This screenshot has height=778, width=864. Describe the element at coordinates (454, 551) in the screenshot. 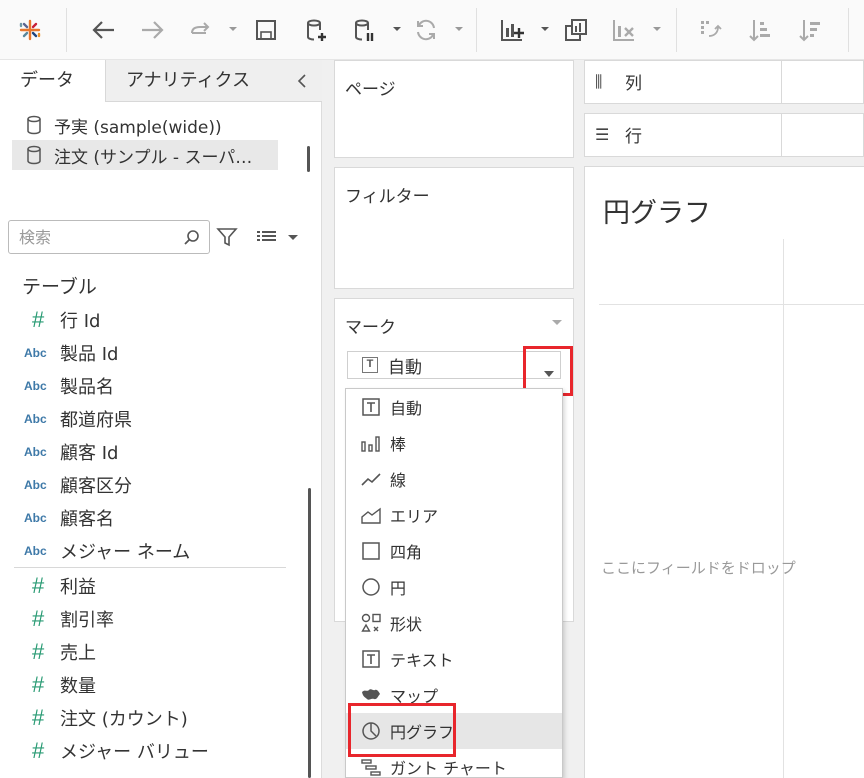

I see `menu-item-square: 四角` at that location.